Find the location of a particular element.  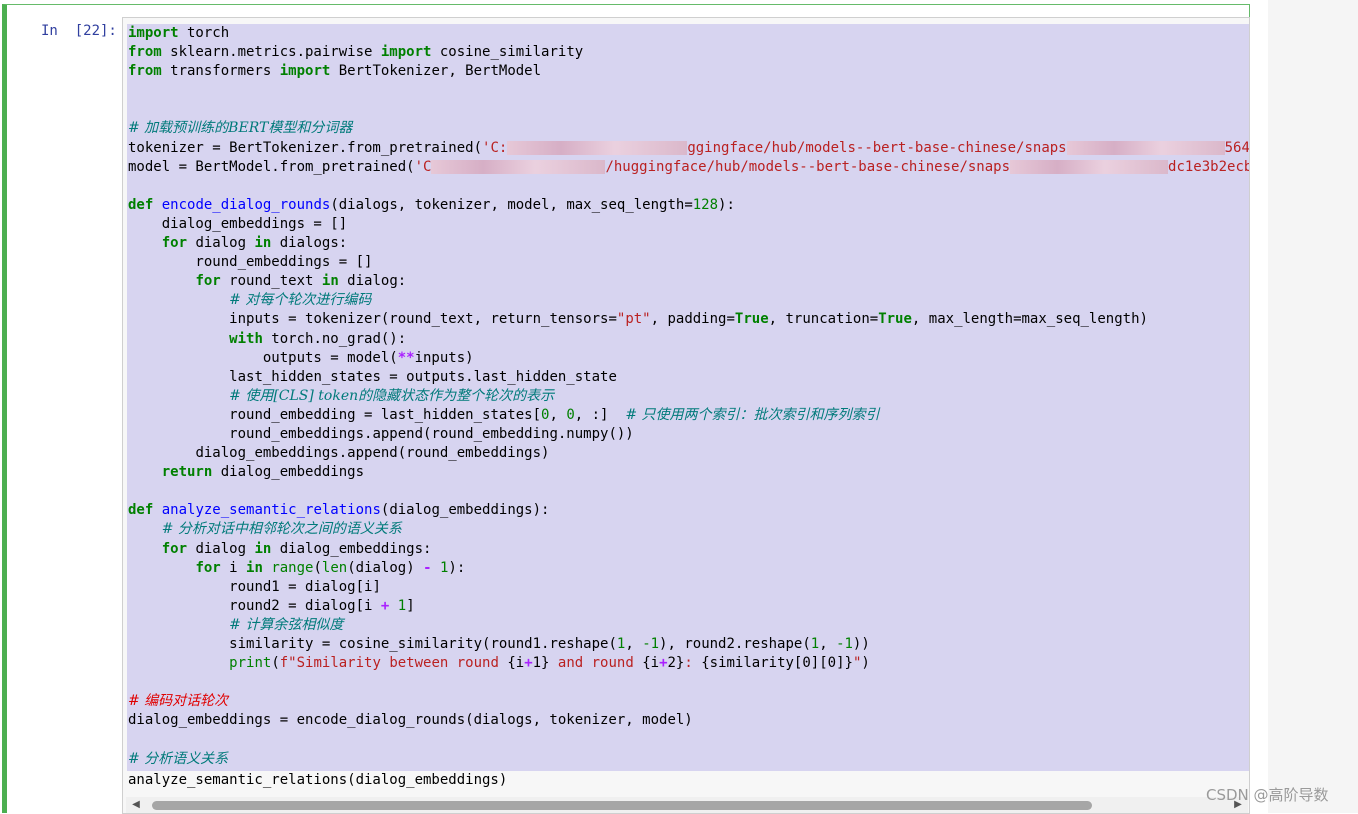

code-line: dialog_embeddings = [] is located at coordinates (688, 224).